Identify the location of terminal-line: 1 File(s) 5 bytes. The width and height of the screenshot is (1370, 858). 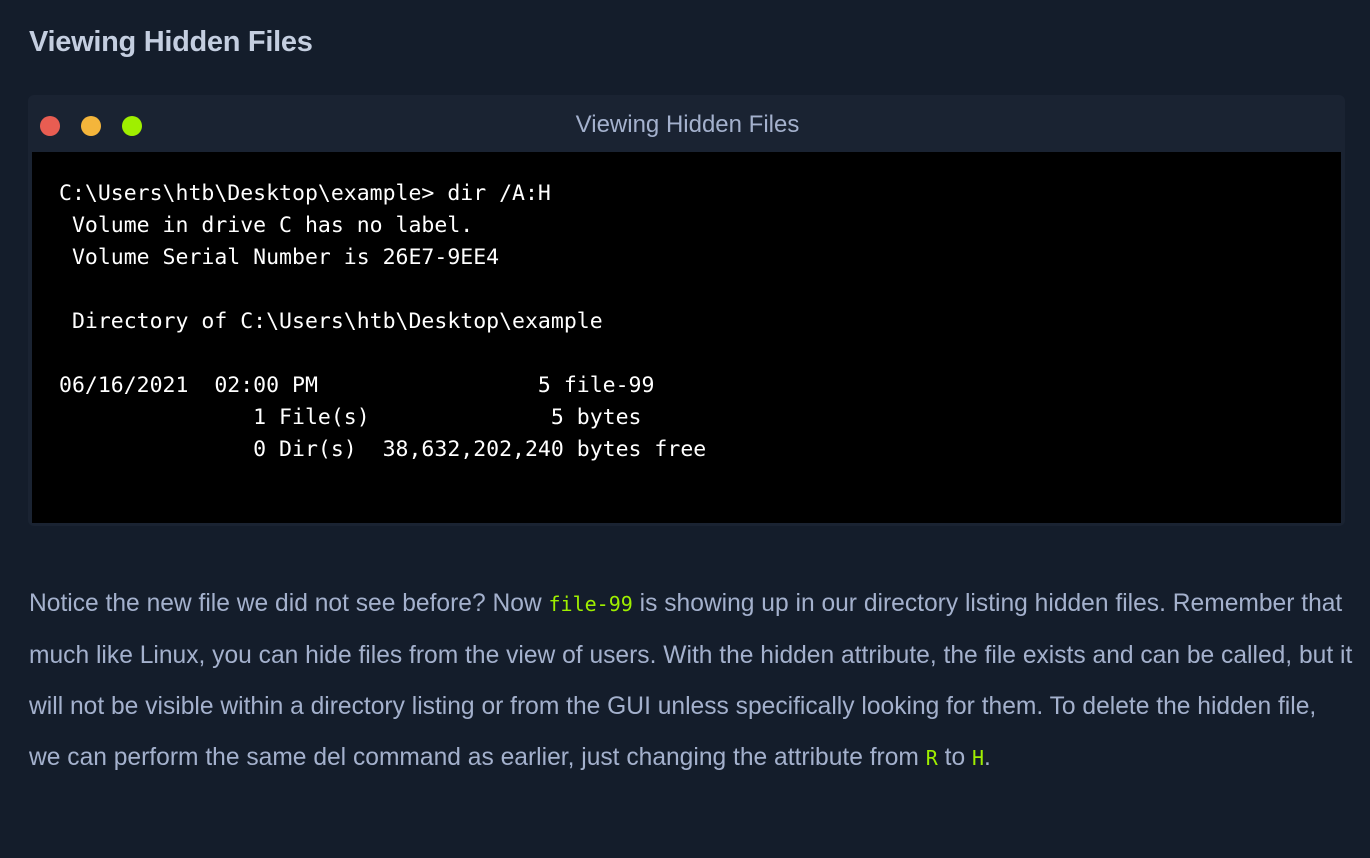
(350, 417).